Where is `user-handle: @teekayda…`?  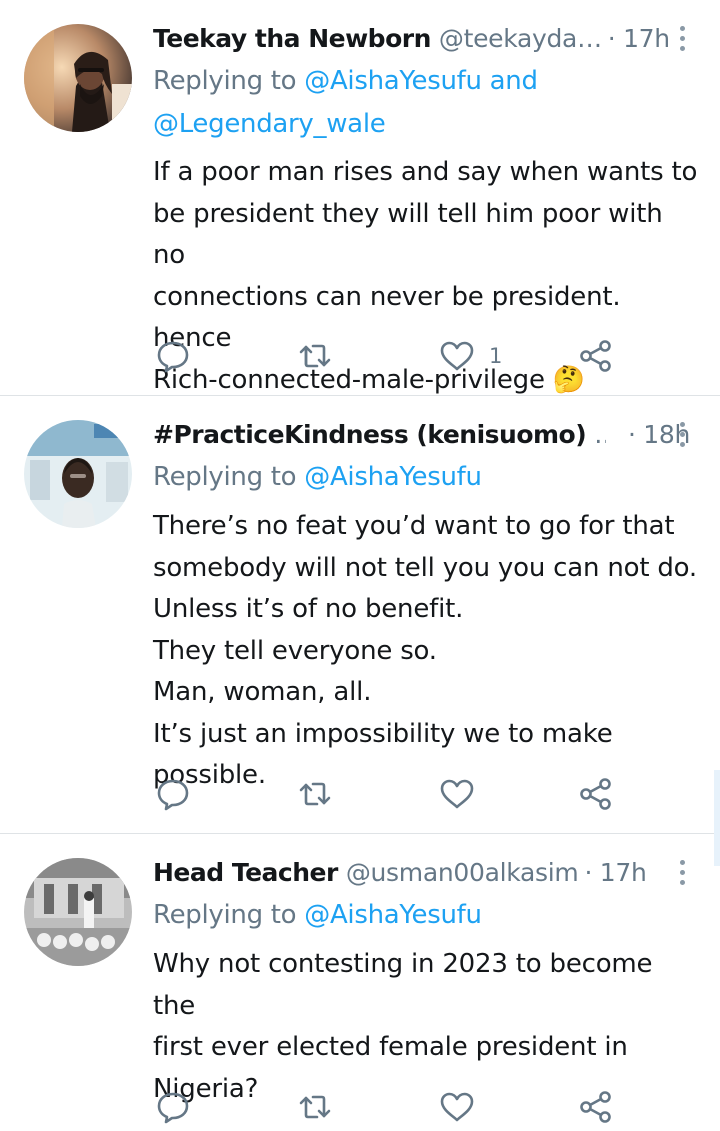
user-handle: @teekayda… is located at coordinates (520, 38).